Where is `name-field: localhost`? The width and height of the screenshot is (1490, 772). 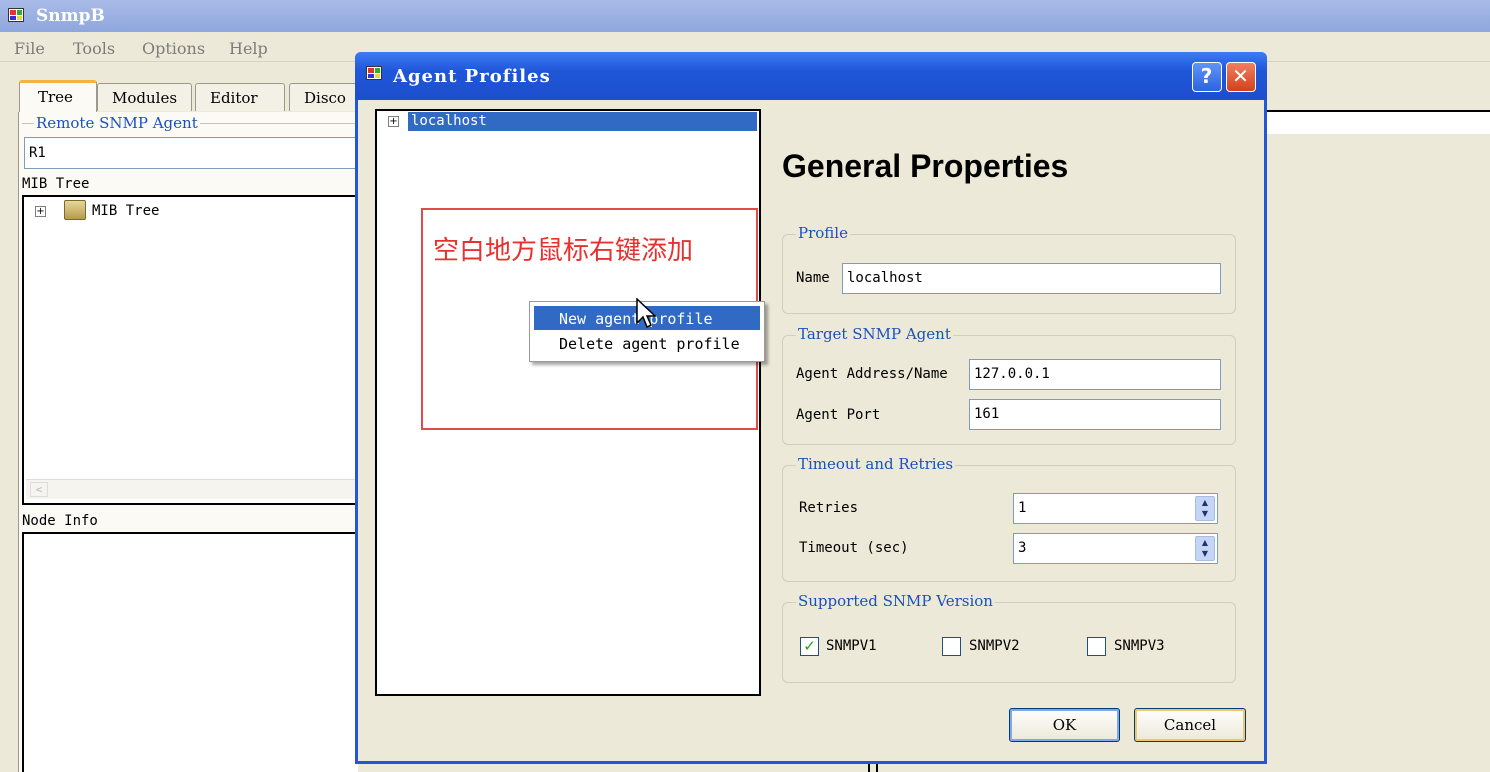 name-field: localhost is located at coordinates (1031, 278).